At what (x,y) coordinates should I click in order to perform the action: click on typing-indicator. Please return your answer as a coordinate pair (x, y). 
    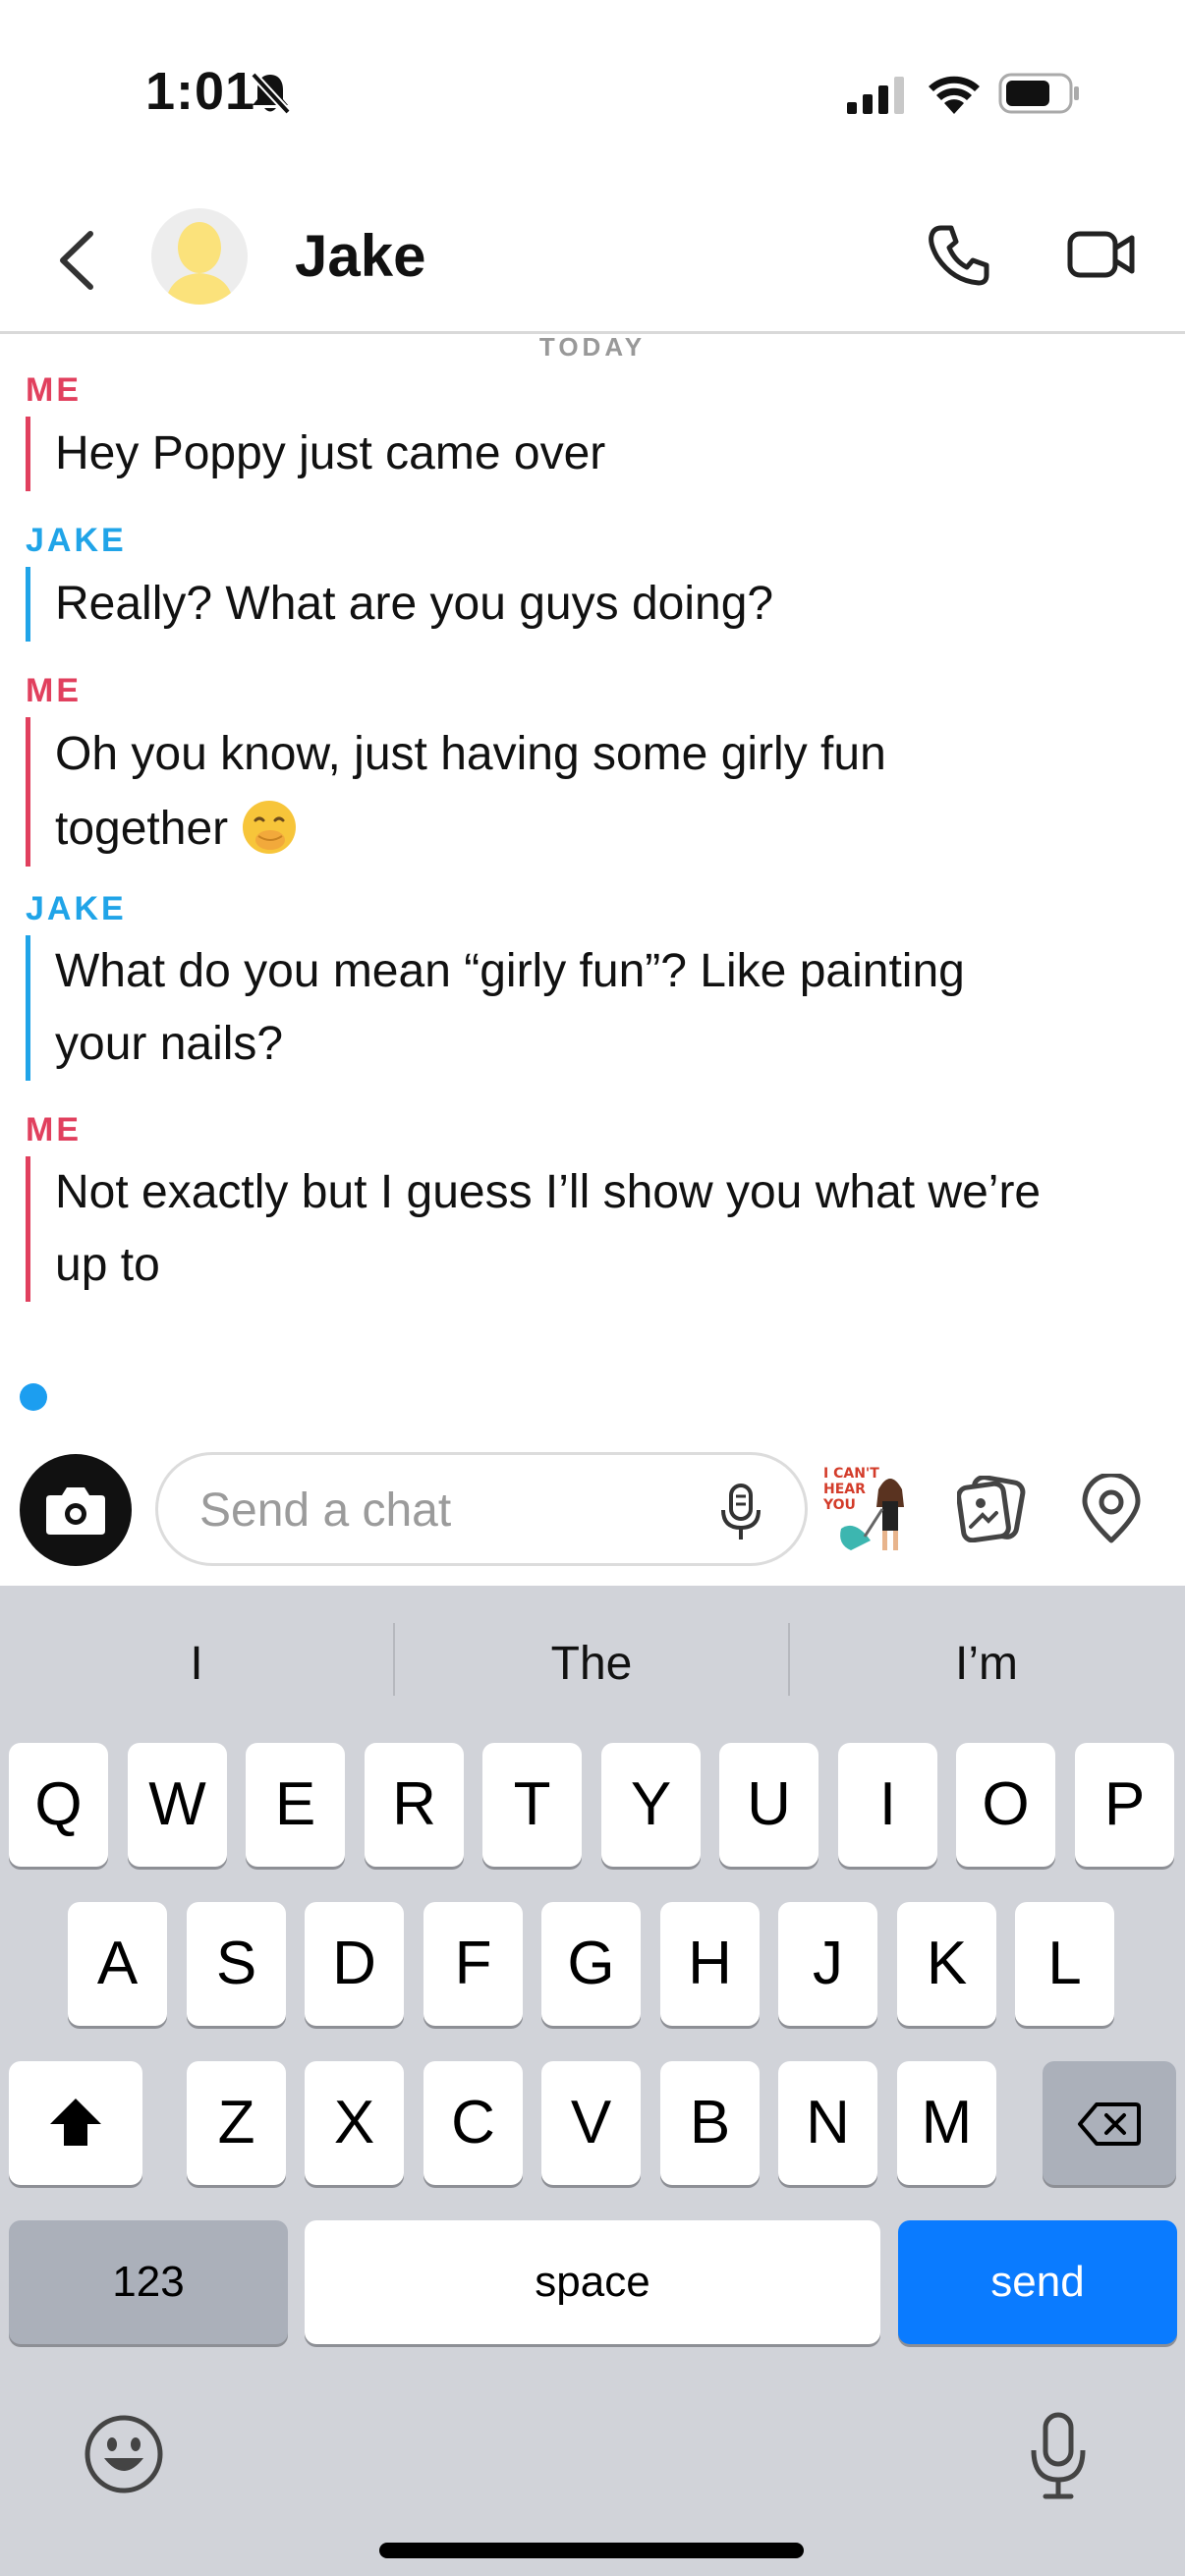
    Looking at the image, I should click on (34, 1397).